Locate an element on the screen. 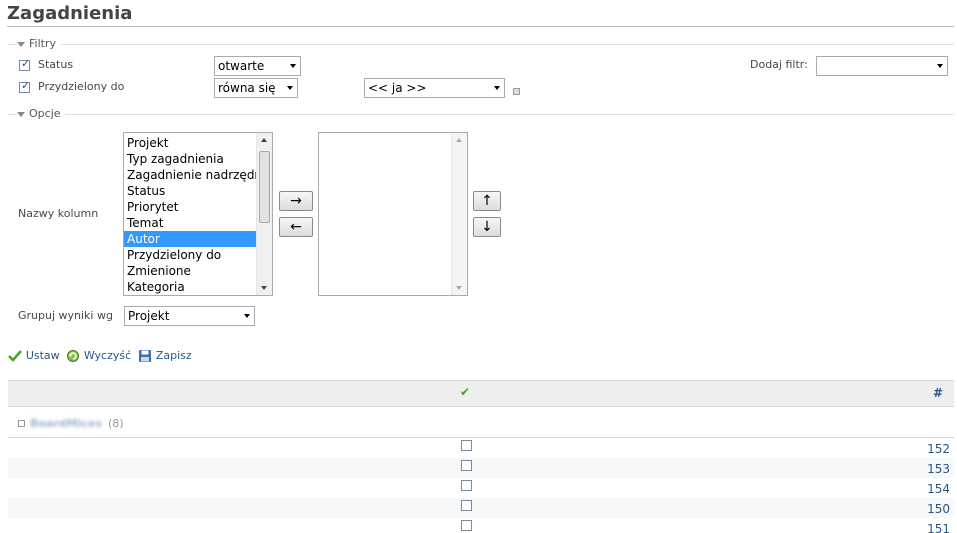 Image resolution: width=957 pixels, height=533 pixels. group-name: BoardMices is located at coordinates (66, 423).